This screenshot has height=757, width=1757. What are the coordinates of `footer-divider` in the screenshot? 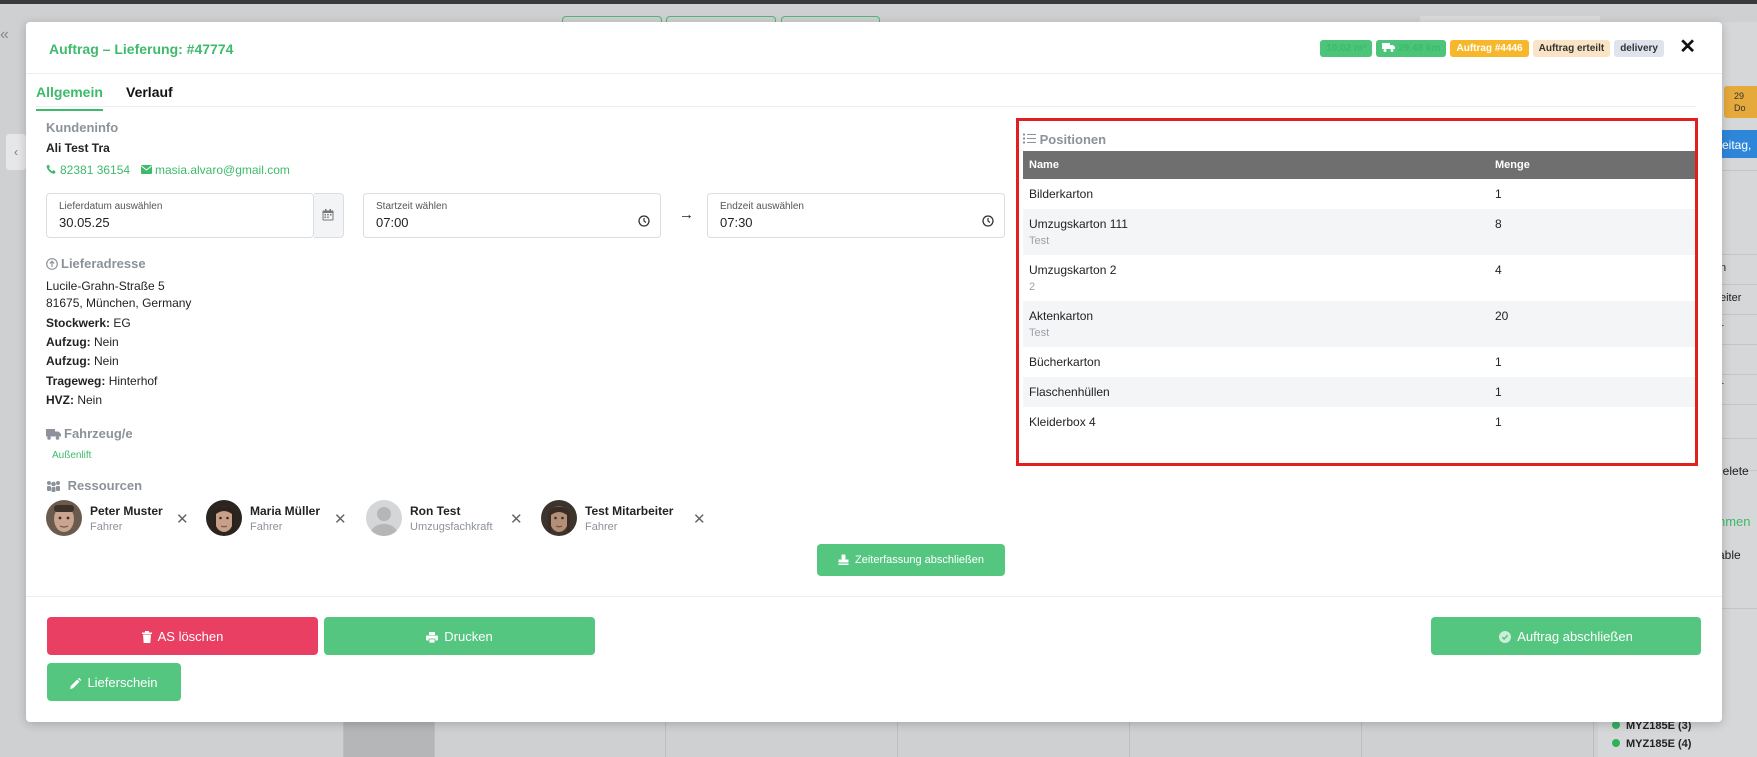 It's located at (874, 596).